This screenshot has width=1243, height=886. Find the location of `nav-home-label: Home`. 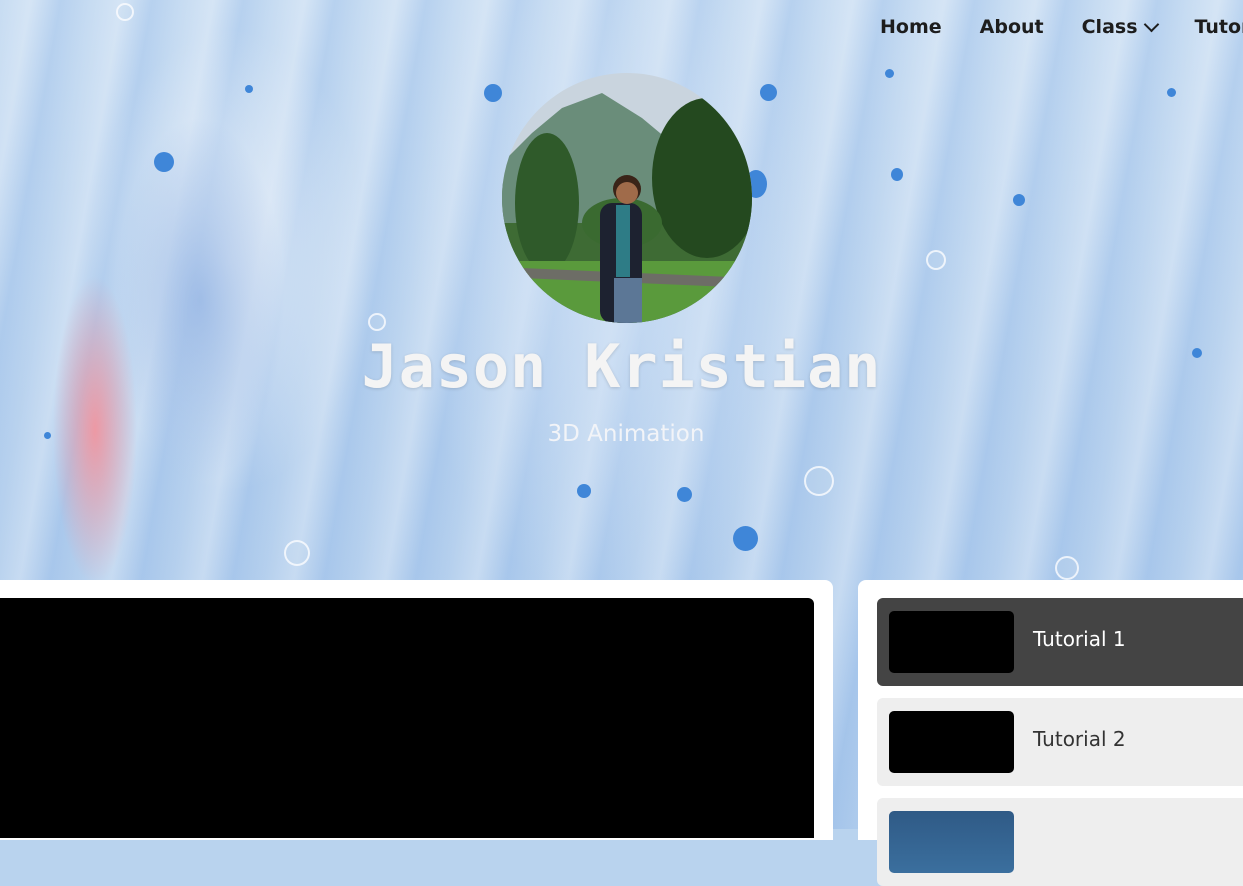

nav-home-label: Home is located at coordinates (911, 27).